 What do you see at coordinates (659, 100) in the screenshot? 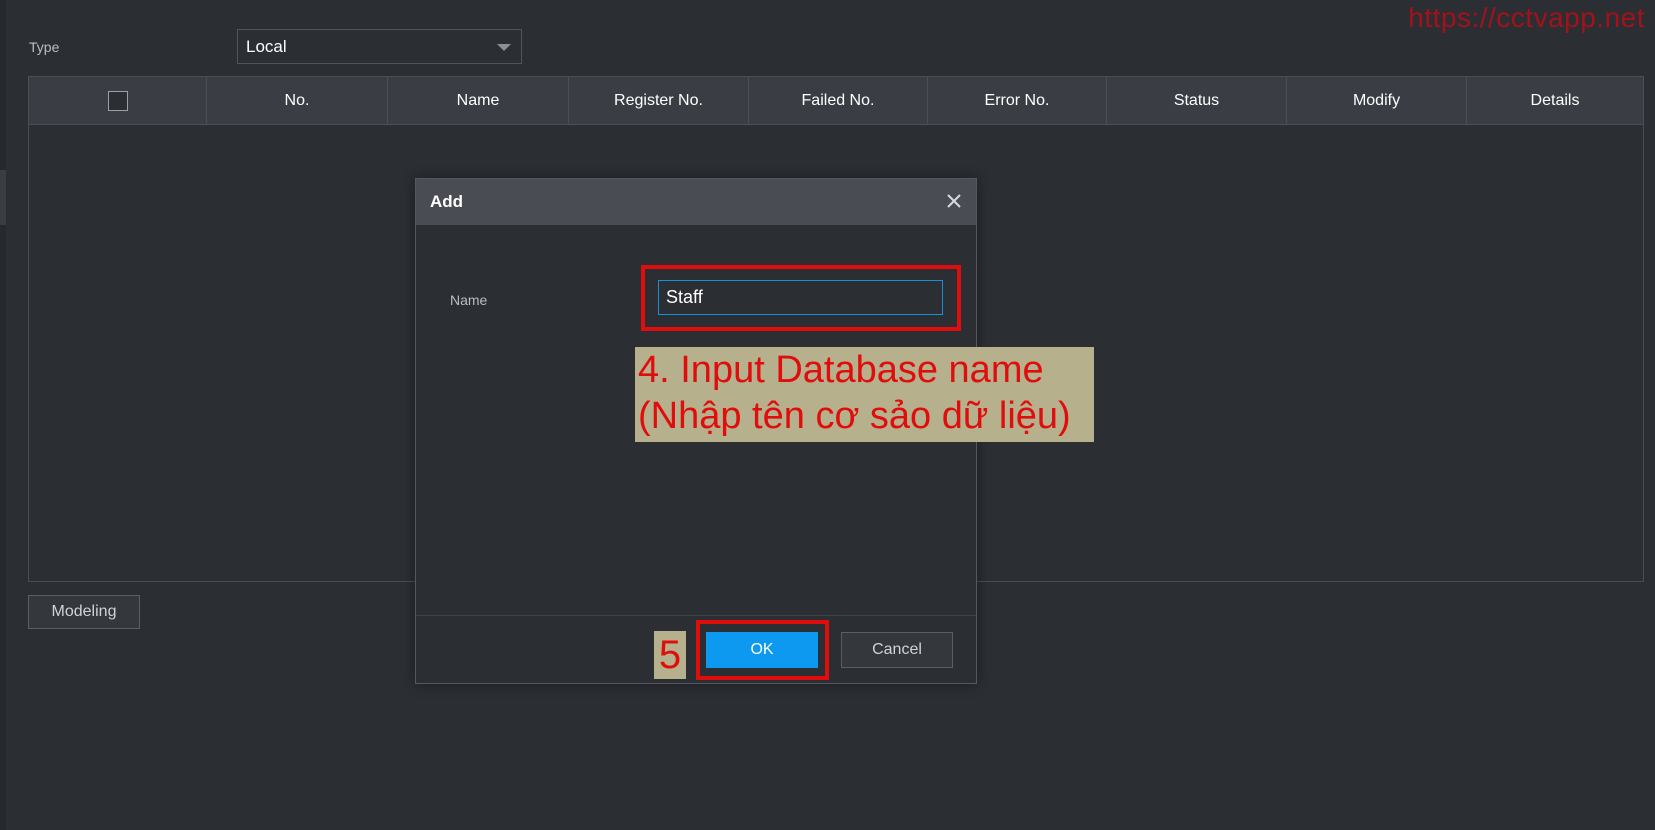
I see `column-header-register-no: Register No.` at bounding box center [659, 100].